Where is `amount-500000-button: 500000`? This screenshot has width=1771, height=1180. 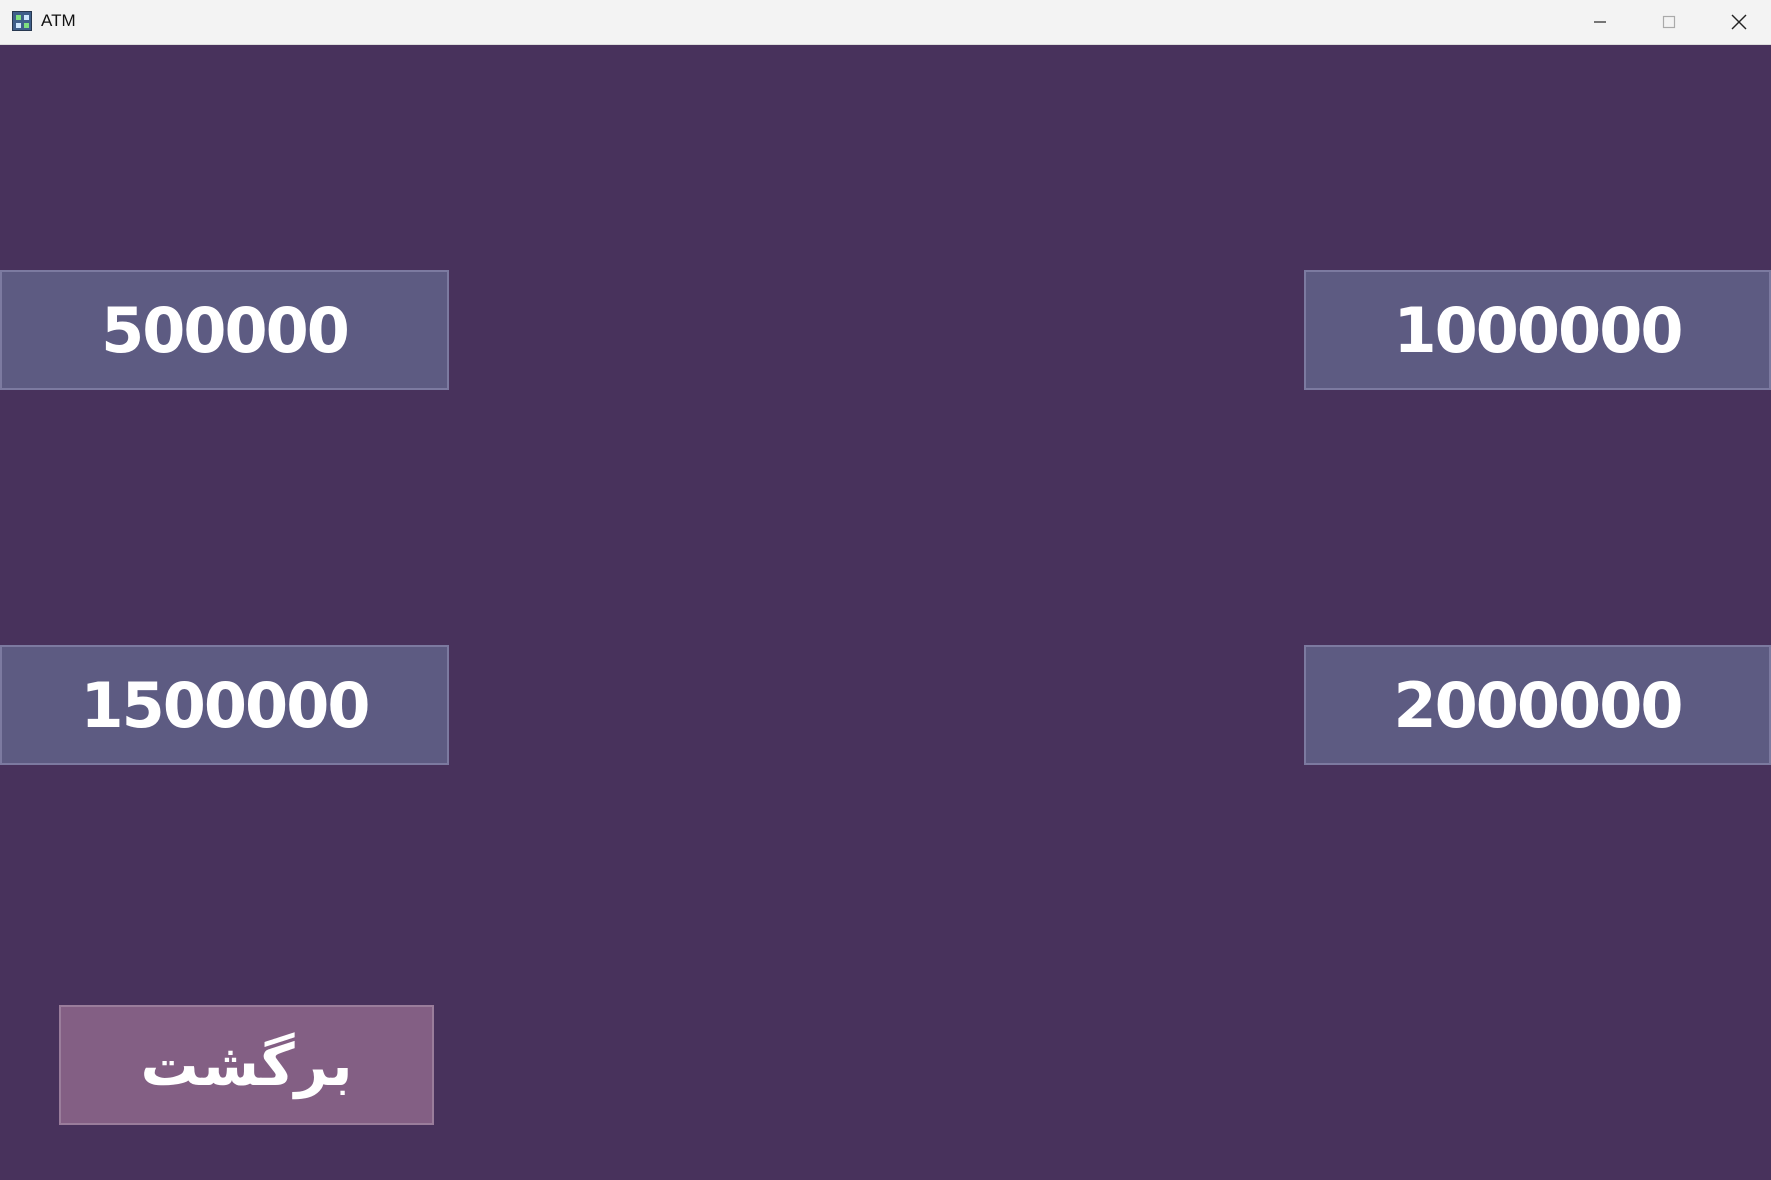
amount-500000-button: 500000 is located at coordinates (224, 330).